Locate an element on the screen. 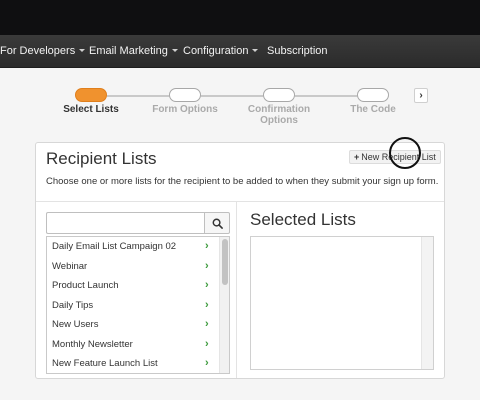  wizard-label-select-lists: Select Lists is located at coordinates (91, 109).